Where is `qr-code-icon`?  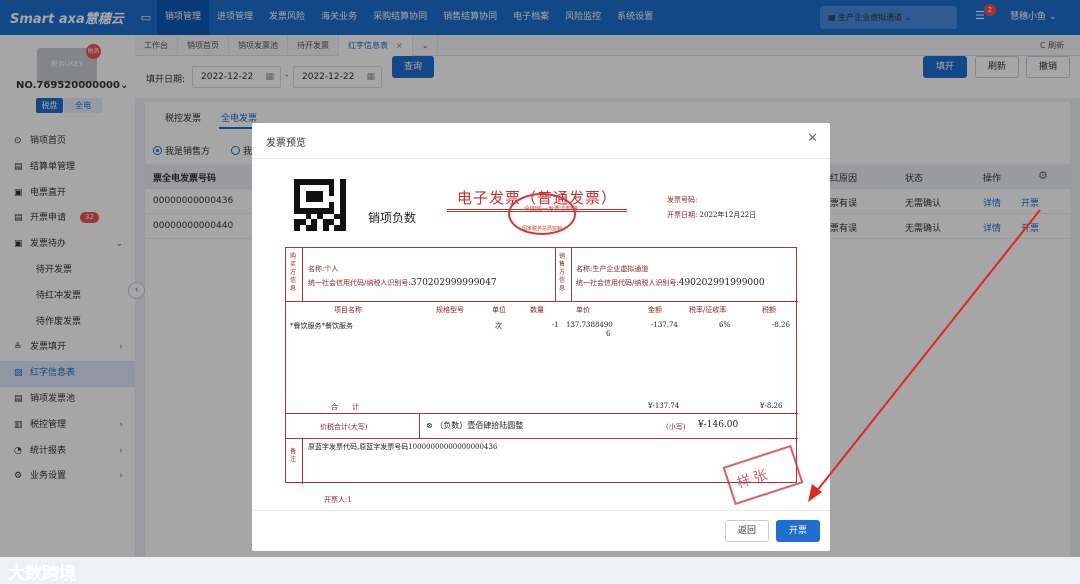
qr-code-icon is located at coordinates (320, 205).